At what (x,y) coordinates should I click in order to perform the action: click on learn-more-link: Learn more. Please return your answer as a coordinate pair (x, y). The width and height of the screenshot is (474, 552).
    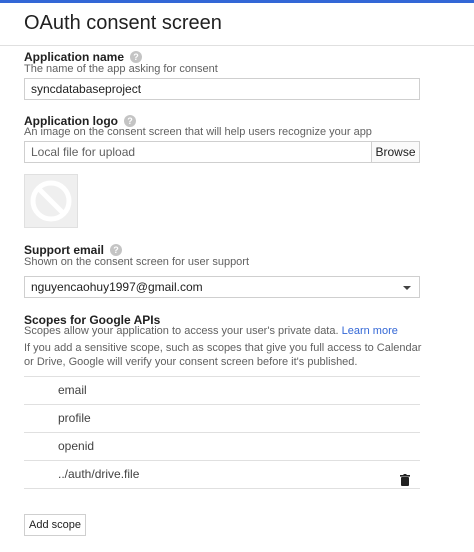
    Looking at the image, I should click on (370, 331).